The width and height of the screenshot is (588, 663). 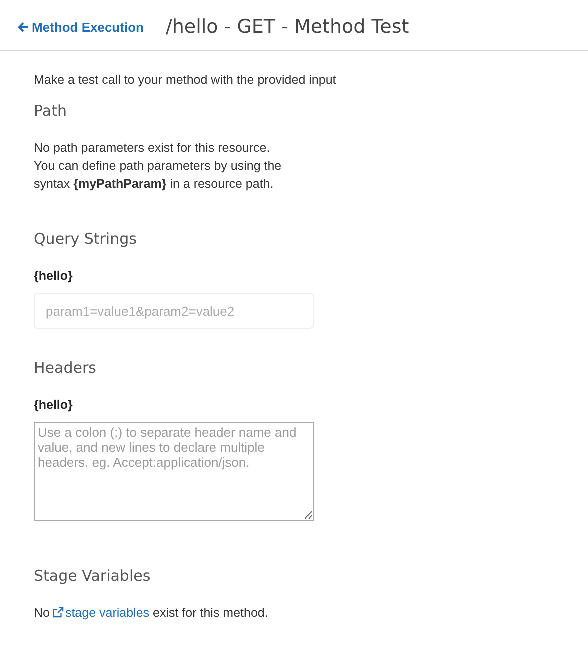 What do you see at coordinates (174, 471) in the screenshot?
I see `headers-field: Use a colon (:) to separate header name and value, and new lines to declare multiple headers. eg. Accept:application/json.` at bounding box center [174, 471].